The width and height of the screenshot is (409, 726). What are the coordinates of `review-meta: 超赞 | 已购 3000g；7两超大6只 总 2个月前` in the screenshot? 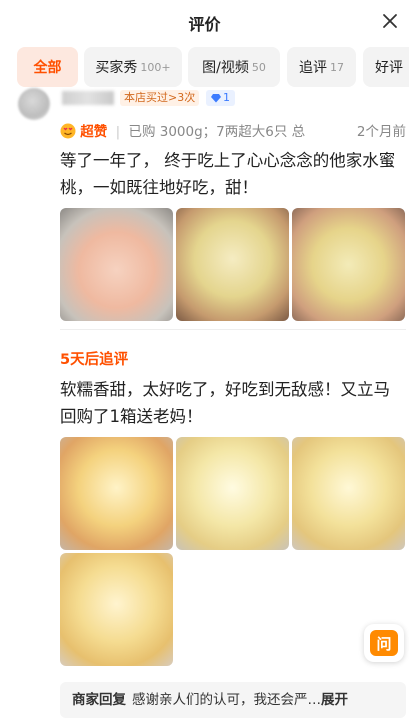 It's located at (234, 130).